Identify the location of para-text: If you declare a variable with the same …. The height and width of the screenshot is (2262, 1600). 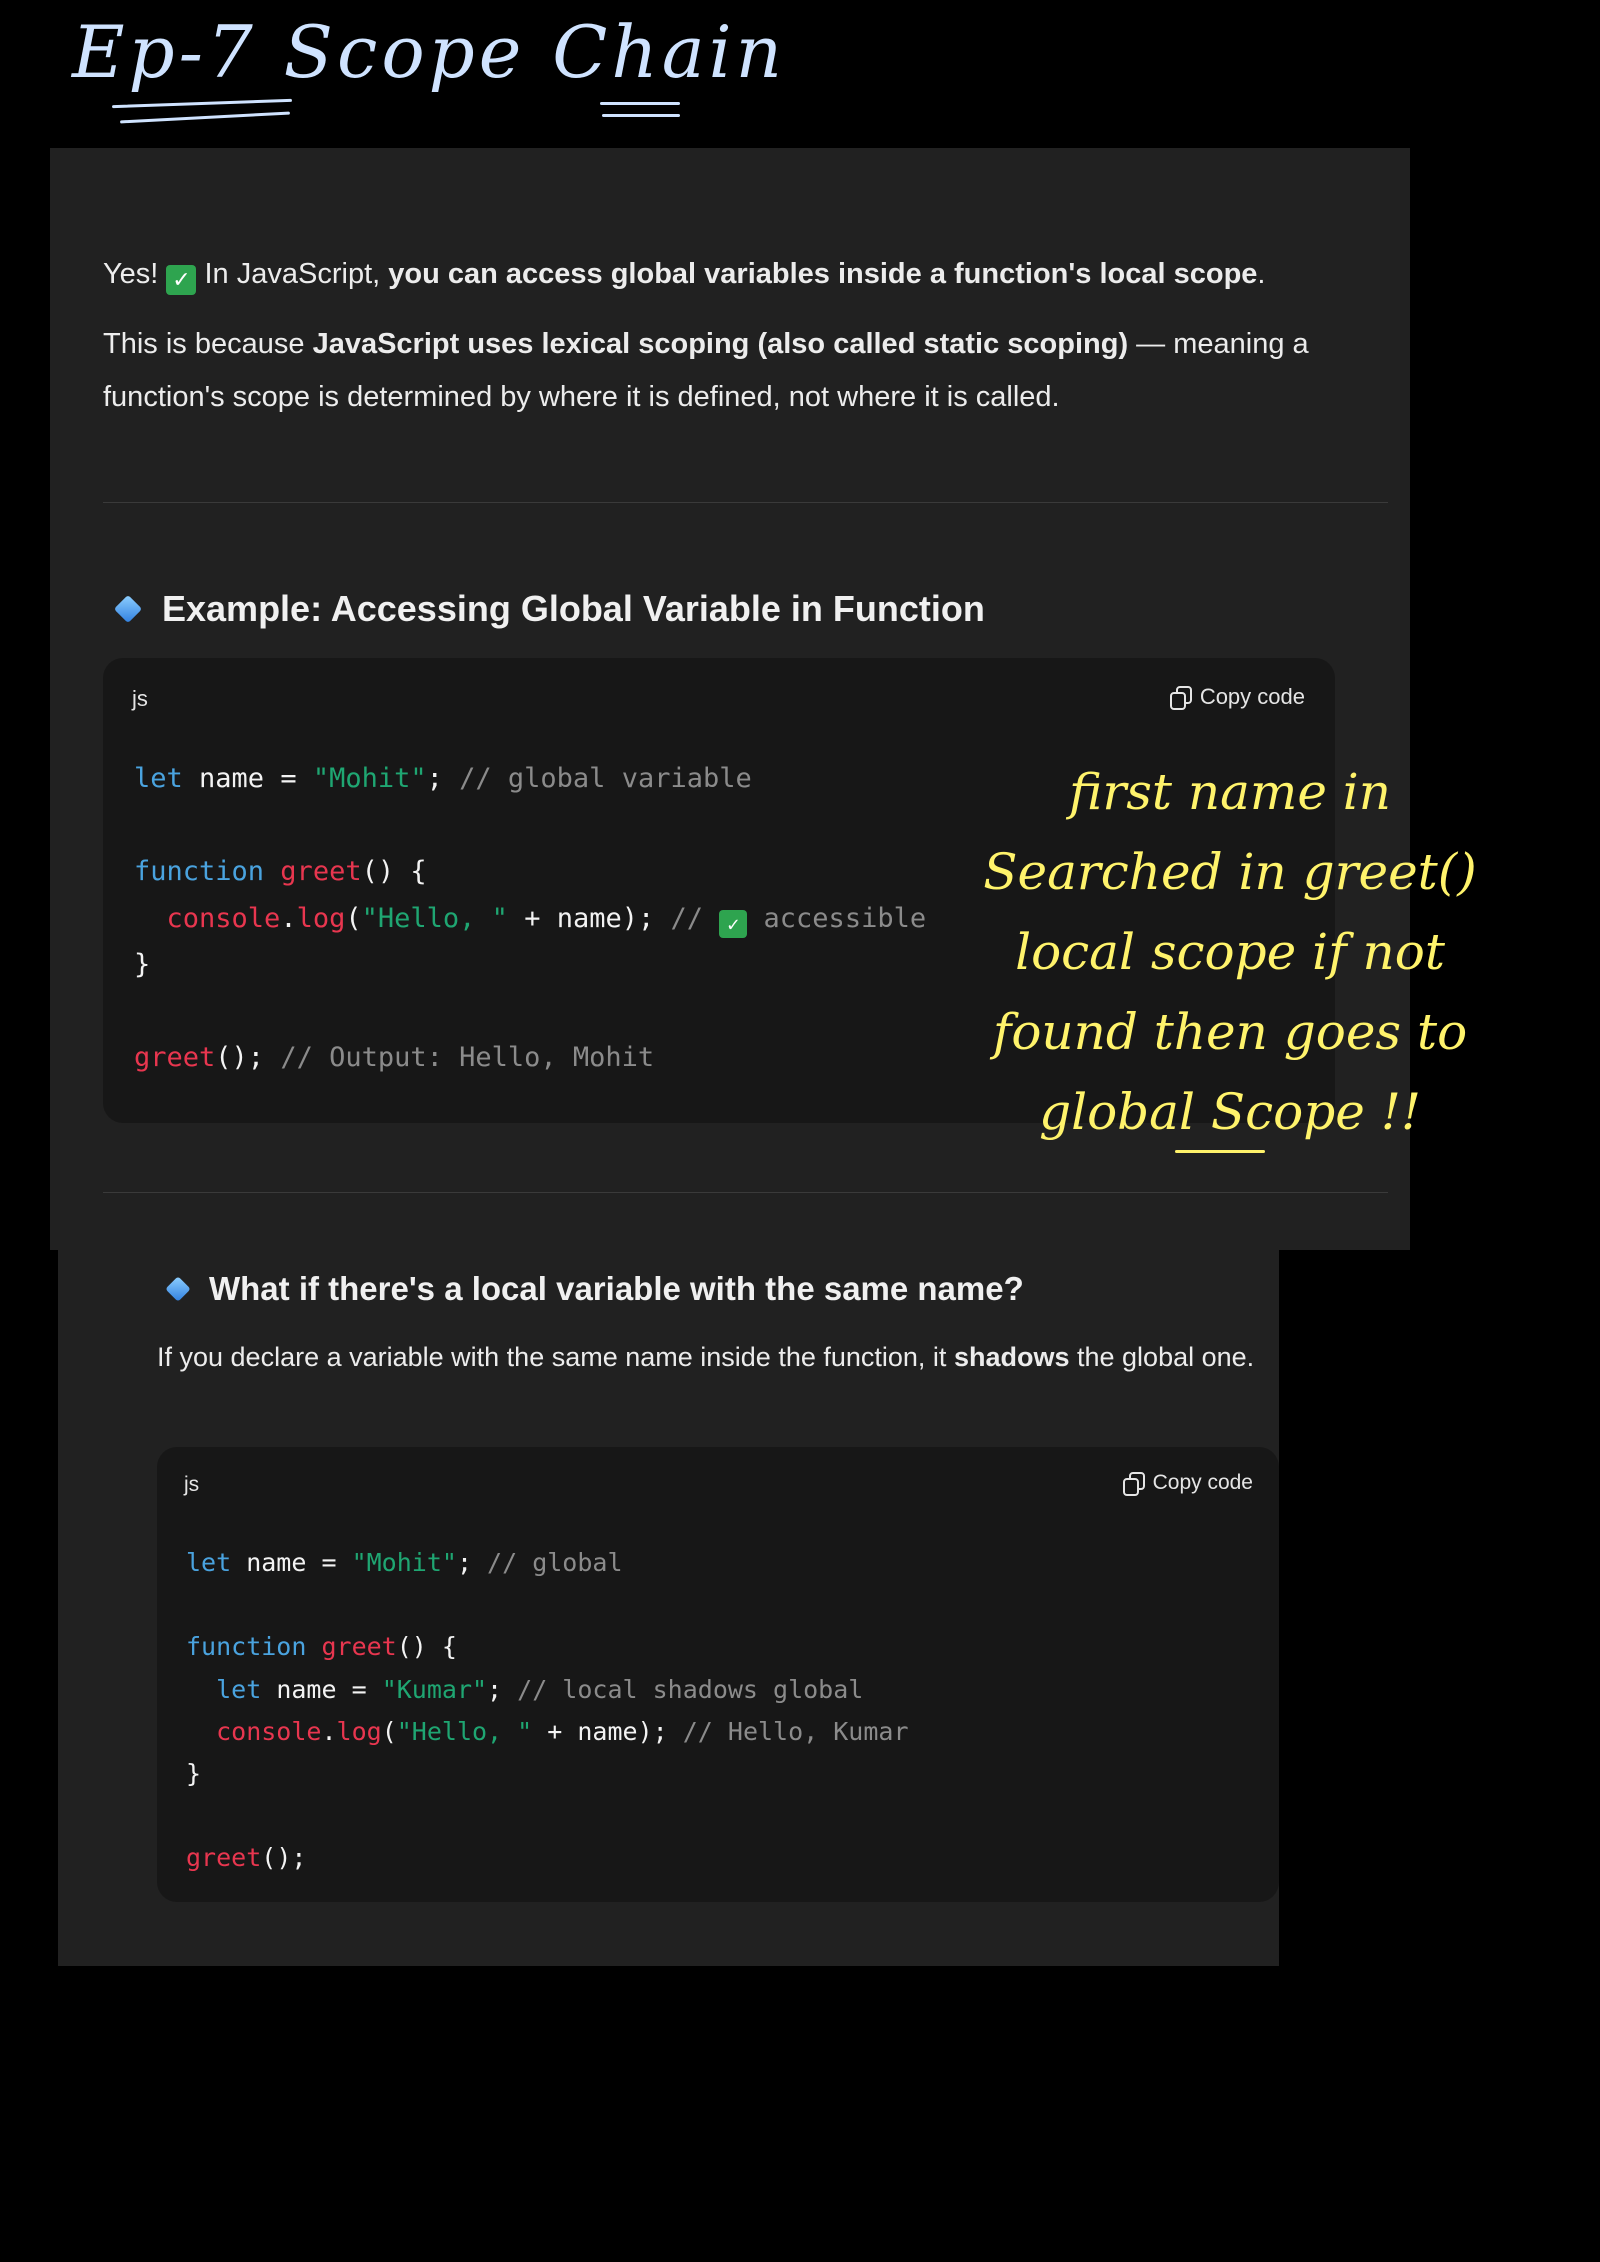
(552, 1357).